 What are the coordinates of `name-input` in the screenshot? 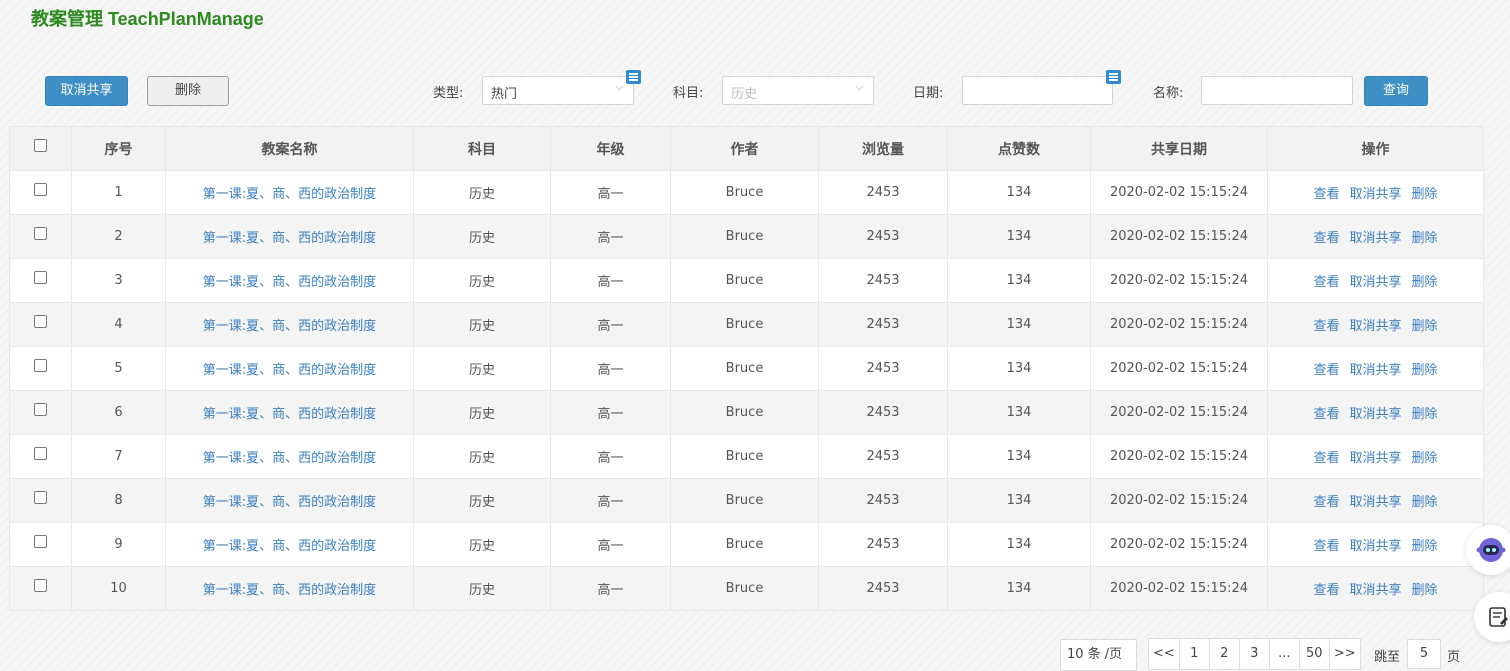 It's located at (1277, 90).